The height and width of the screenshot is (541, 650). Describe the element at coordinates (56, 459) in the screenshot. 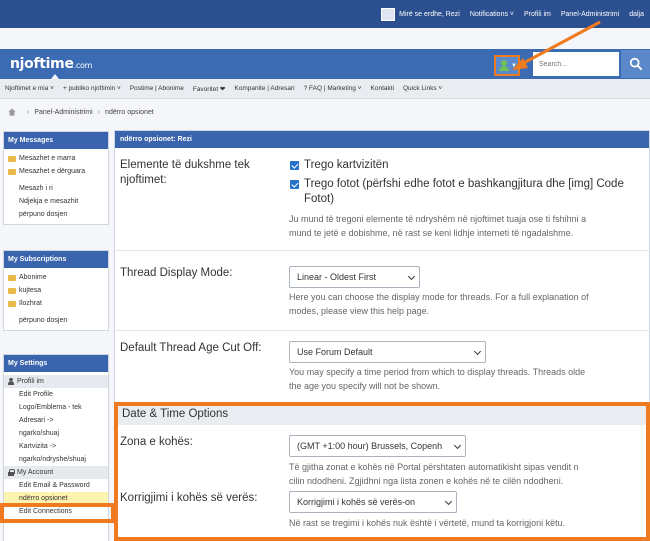

I see `sidebar-item-upload-change-delete: ngarko/ndryshe/shuaj` at that location.